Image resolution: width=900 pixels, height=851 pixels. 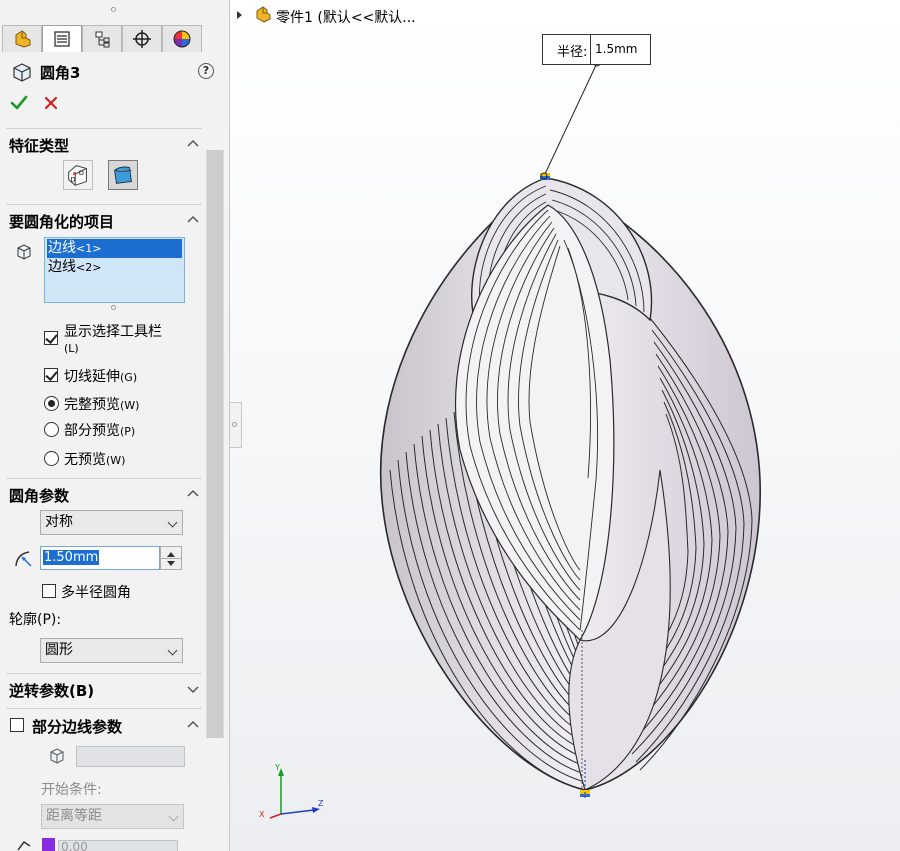 What do you see at coordinates (262, 814) in the screenshot?
I see `triad-x-label: X` at bounding box center [262, 814].